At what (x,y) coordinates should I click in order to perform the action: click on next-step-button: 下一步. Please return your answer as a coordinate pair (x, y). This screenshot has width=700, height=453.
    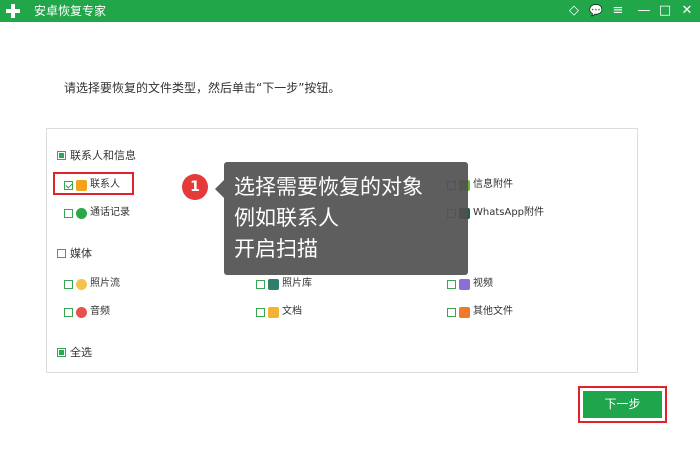
    Looking at the image, I should click on (622, 404).